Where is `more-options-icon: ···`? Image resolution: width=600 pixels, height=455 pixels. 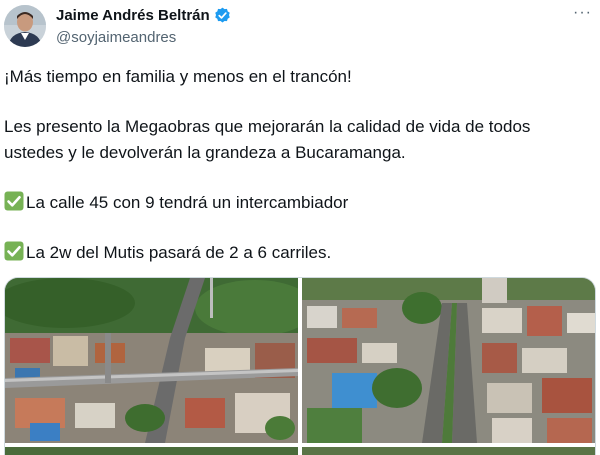 more-options-icon: ··· is located at coordinates (582, 13).